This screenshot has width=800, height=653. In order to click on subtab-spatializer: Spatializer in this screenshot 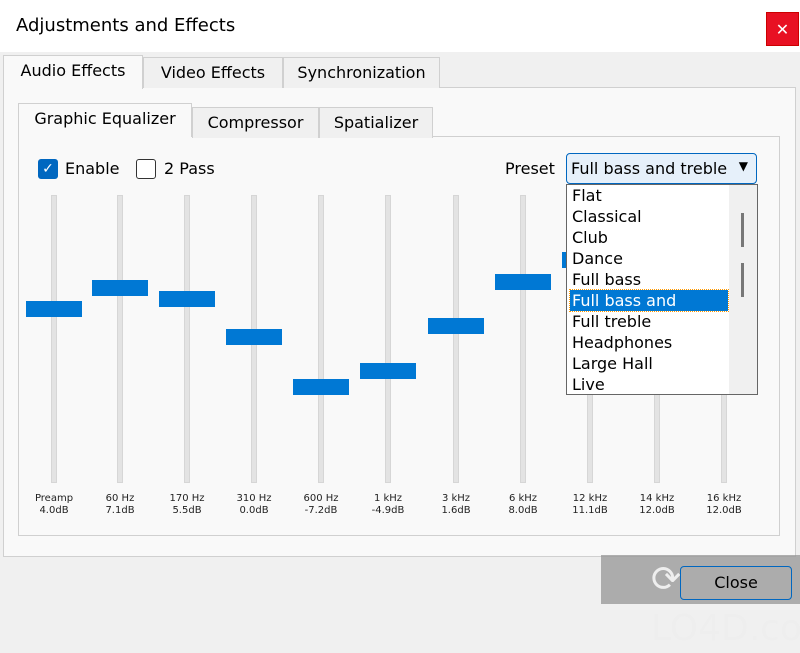, I will do `click(376, 122)`.